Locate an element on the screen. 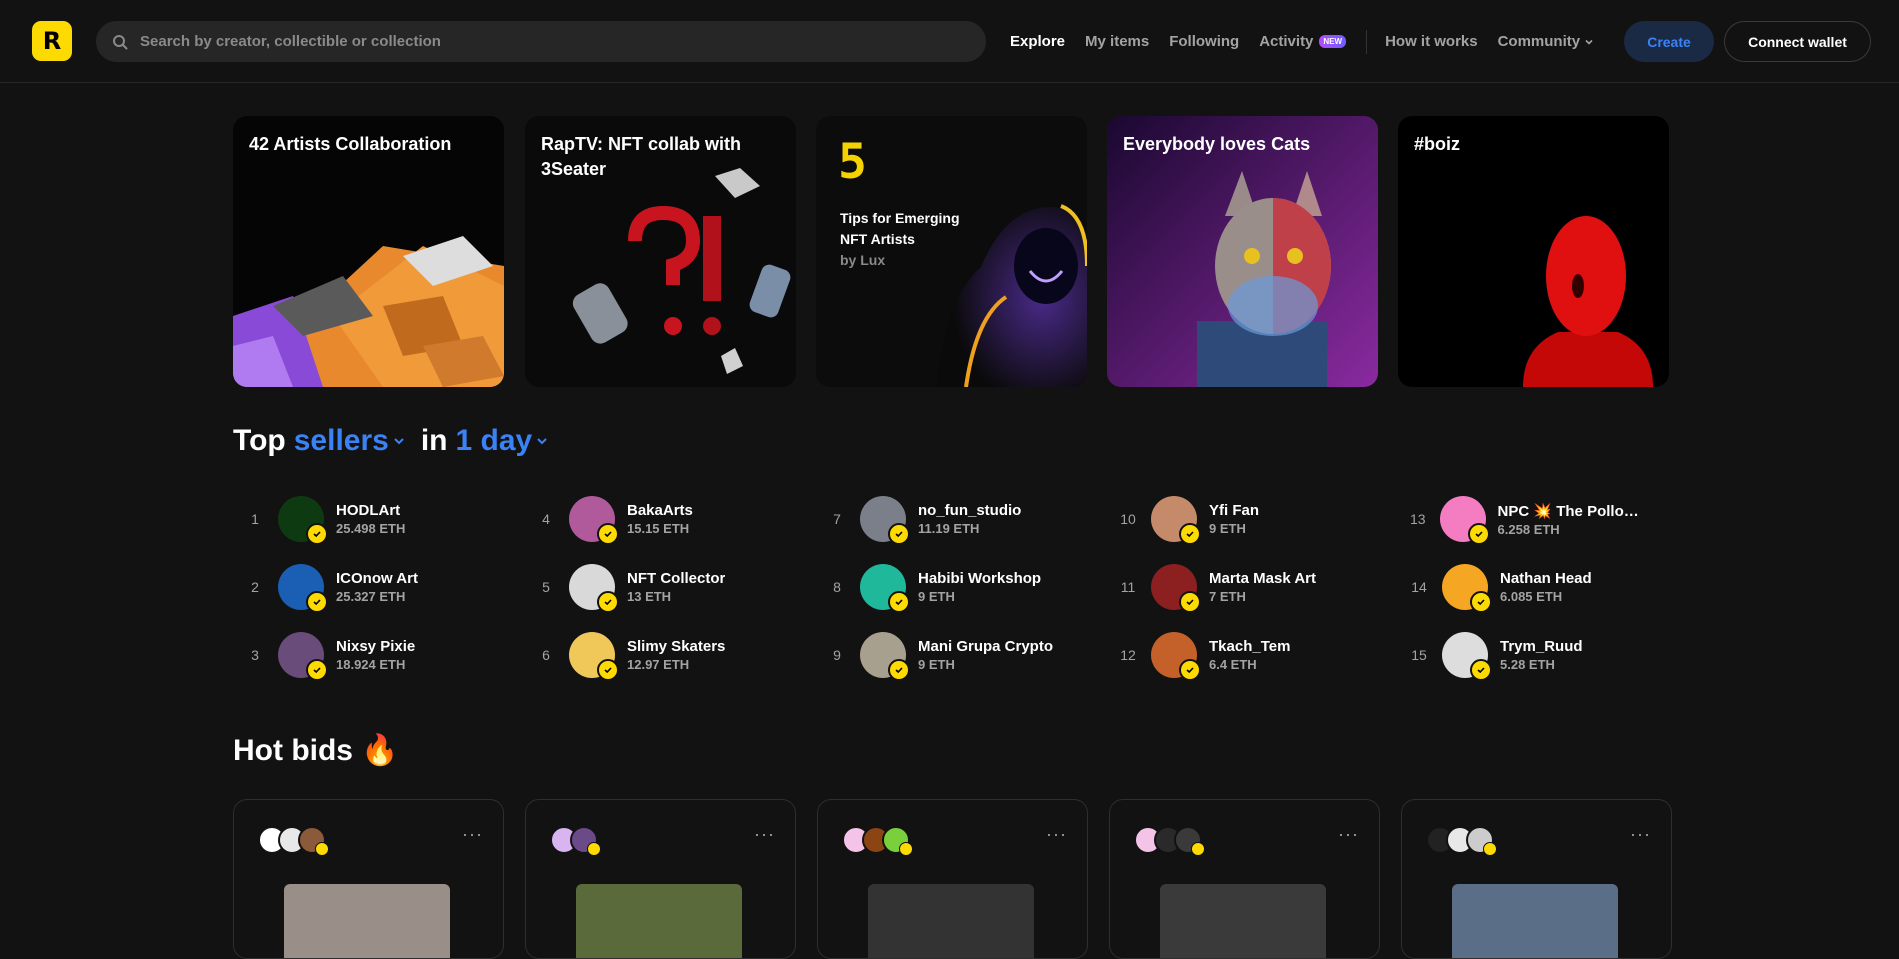 This screenshot has height=959, width=1899. seller-row: 5 NFT Collector 13 ETH is located at coordinates (651, 587).